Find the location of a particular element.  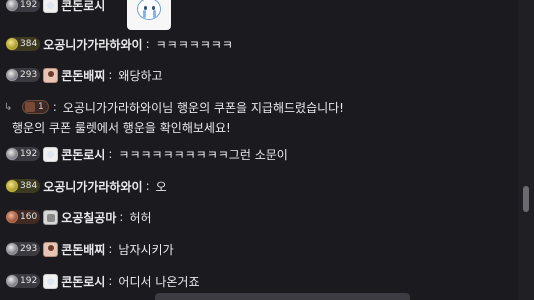

chat-message: 192 콘돈로시 is located at coordinates (55, 8).